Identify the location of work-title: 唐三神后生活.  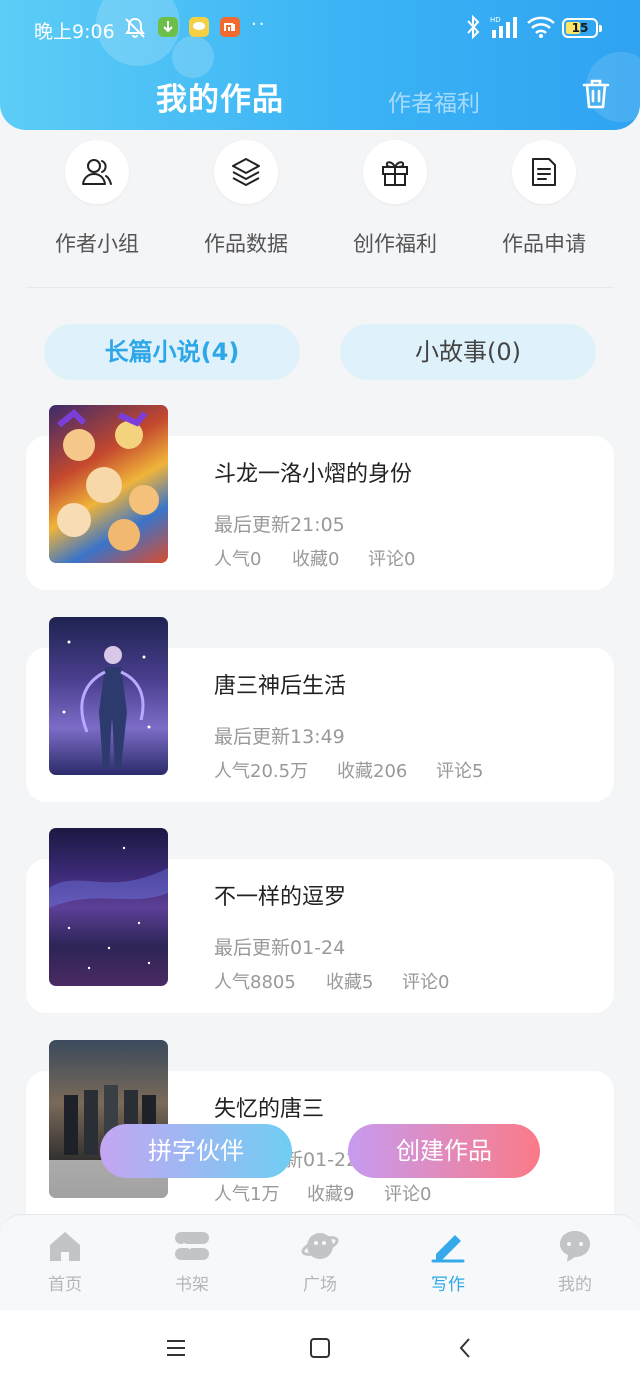
(280, 686).